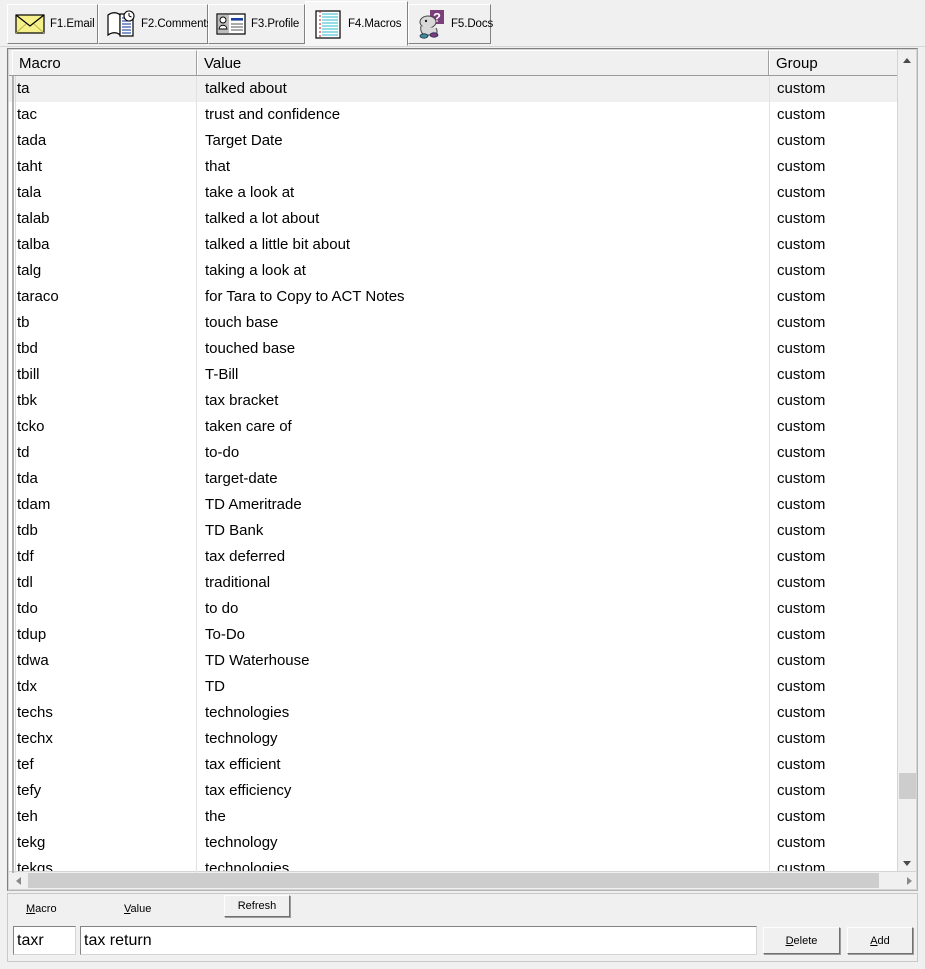 This screenshot has height=969, width=925. I want to click on table-row: talba talked a little bit about custom, so click(454, 245).